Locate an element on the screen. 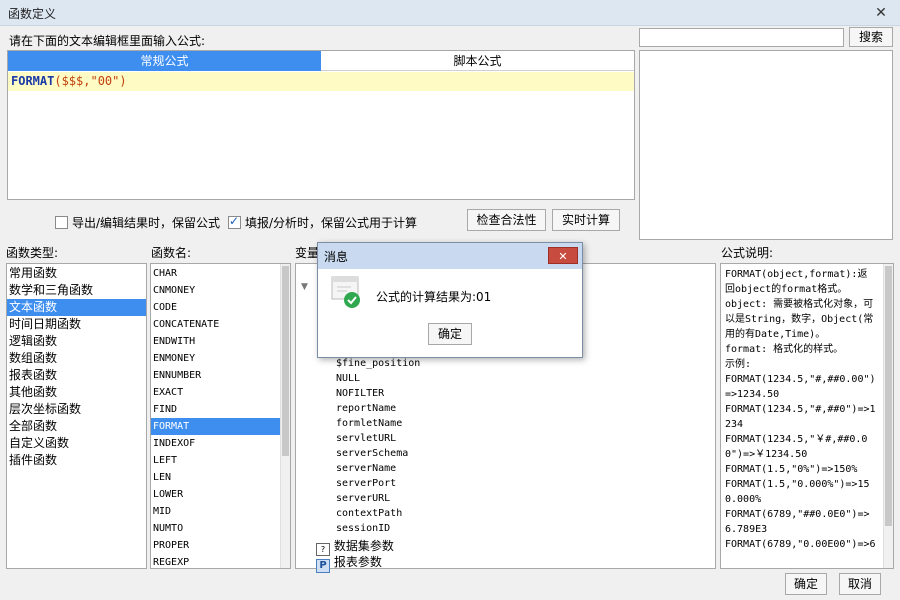 This screenshot has height=600, width=900. keep-formula-export-option: 导出/编辑结果时，保留公式 is located at coordinates (137, 222).